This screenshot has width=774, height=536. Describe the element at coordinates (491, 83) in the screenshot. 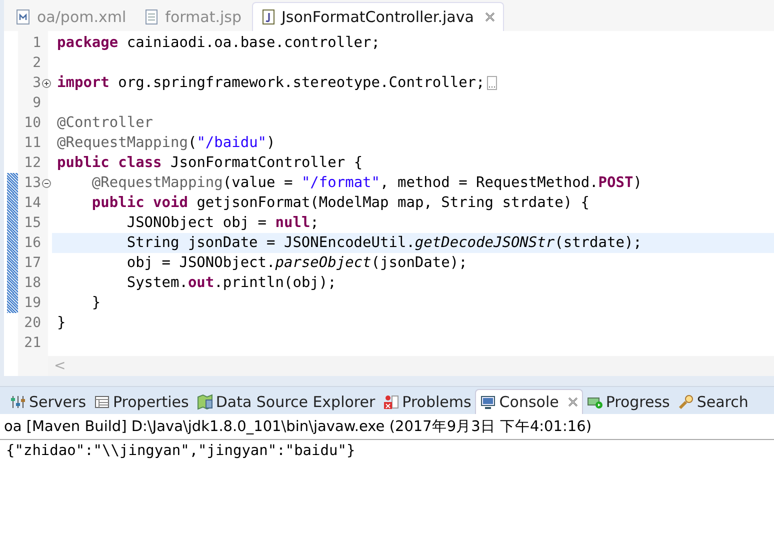

I see `ellipsis-icon` at that location.